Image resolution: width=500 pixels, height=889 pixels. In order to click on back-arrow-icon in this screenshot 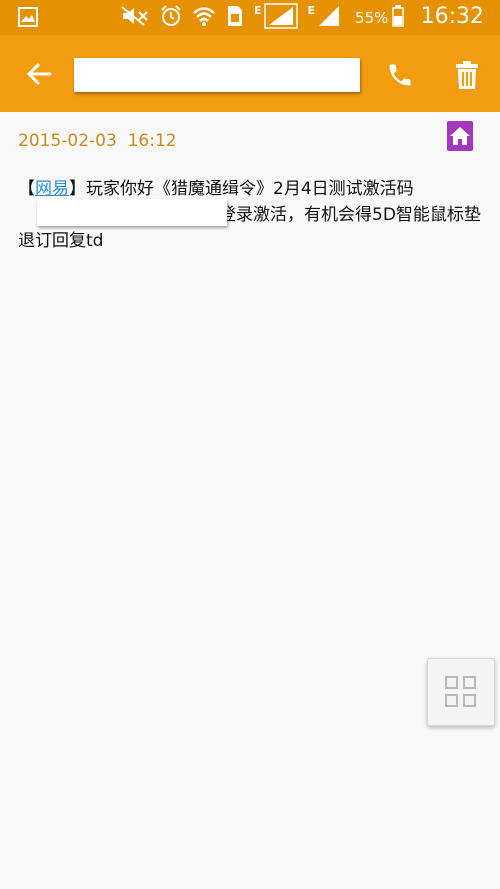, I will do `click(39, 74)`.